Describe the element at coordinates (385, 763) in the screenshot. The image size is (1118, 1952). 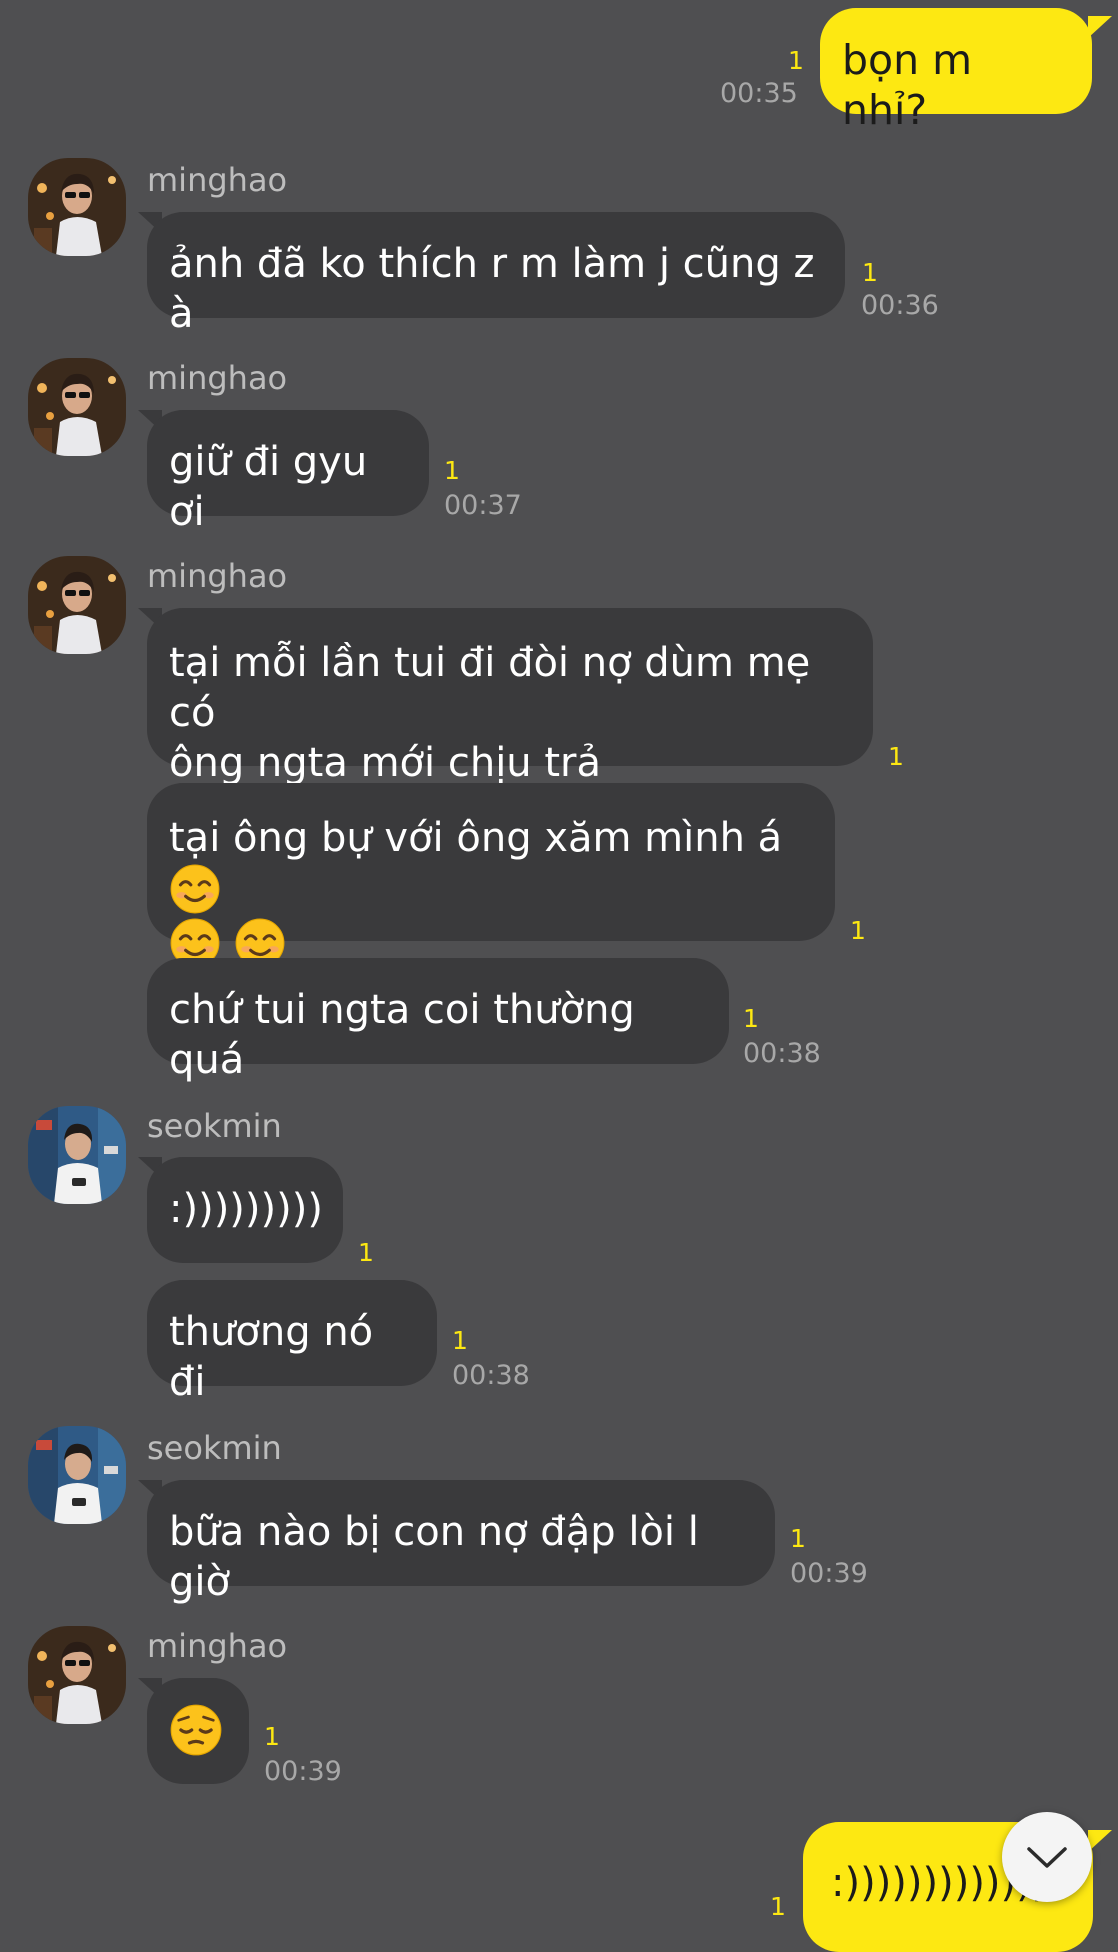
I see `message-line: ông ngta mới chịu trả` at that location.